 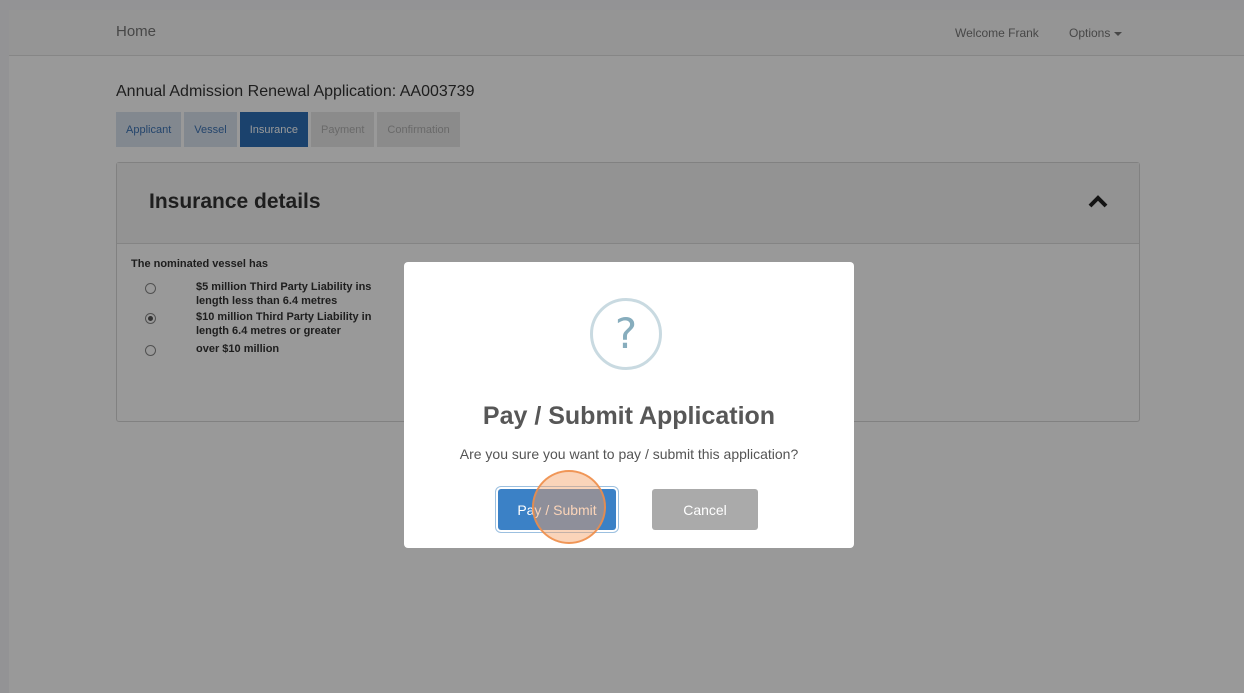 I want to click on dialog-title: Pay / Submit Application, so click(x=629, y=416).